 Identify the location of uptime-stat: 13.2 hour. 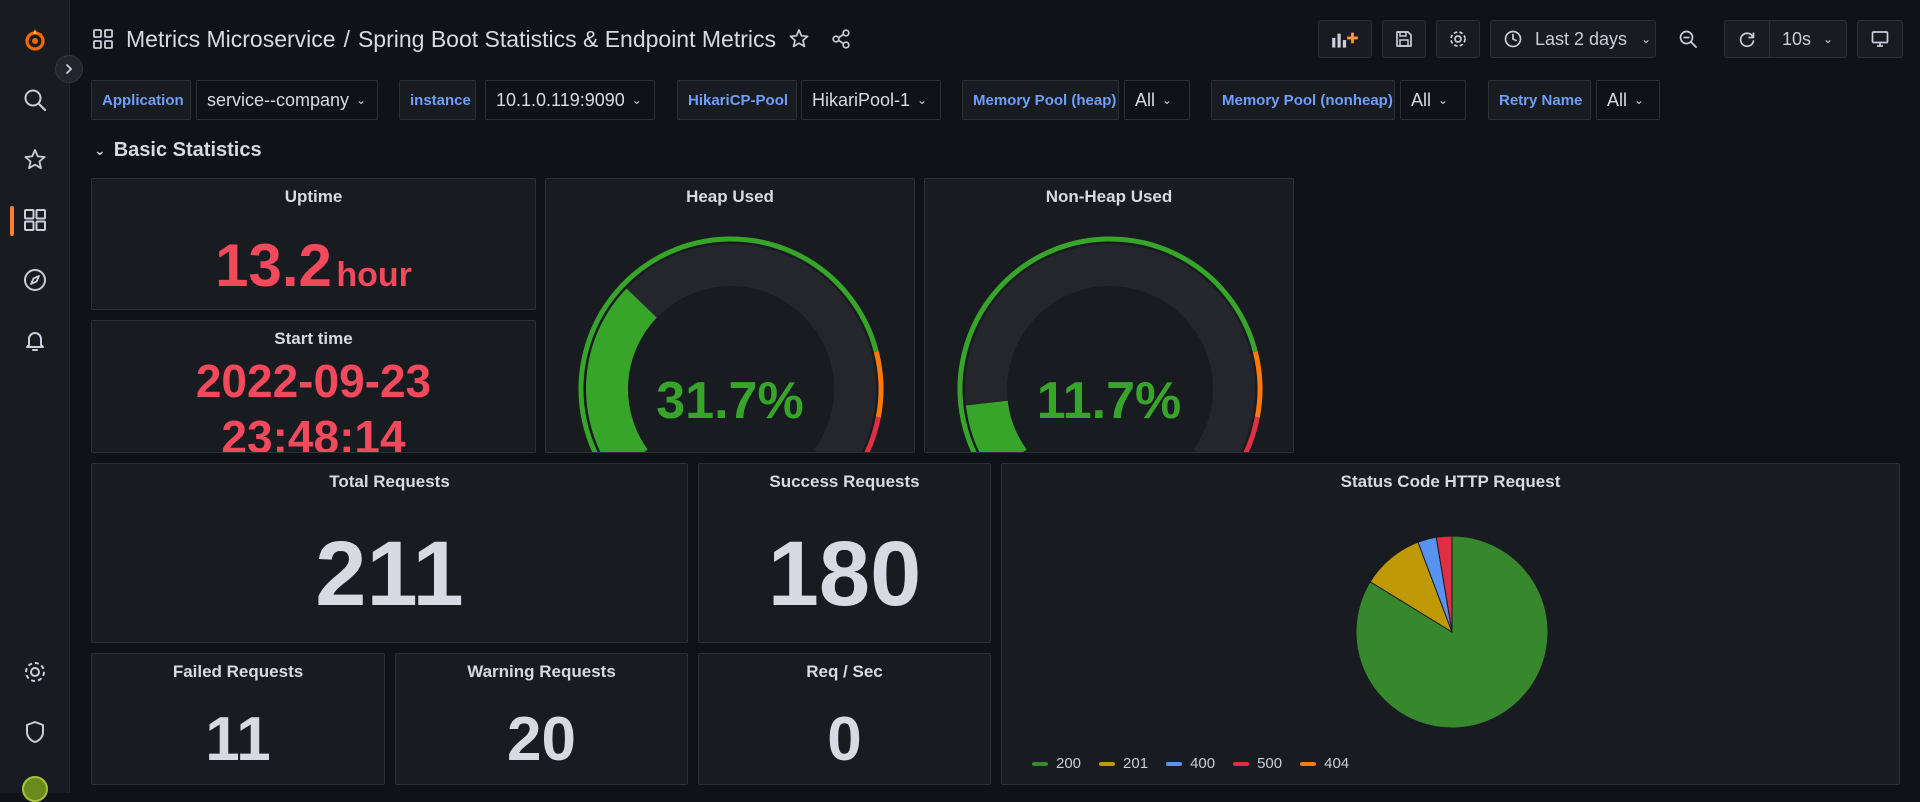
(313, 265).